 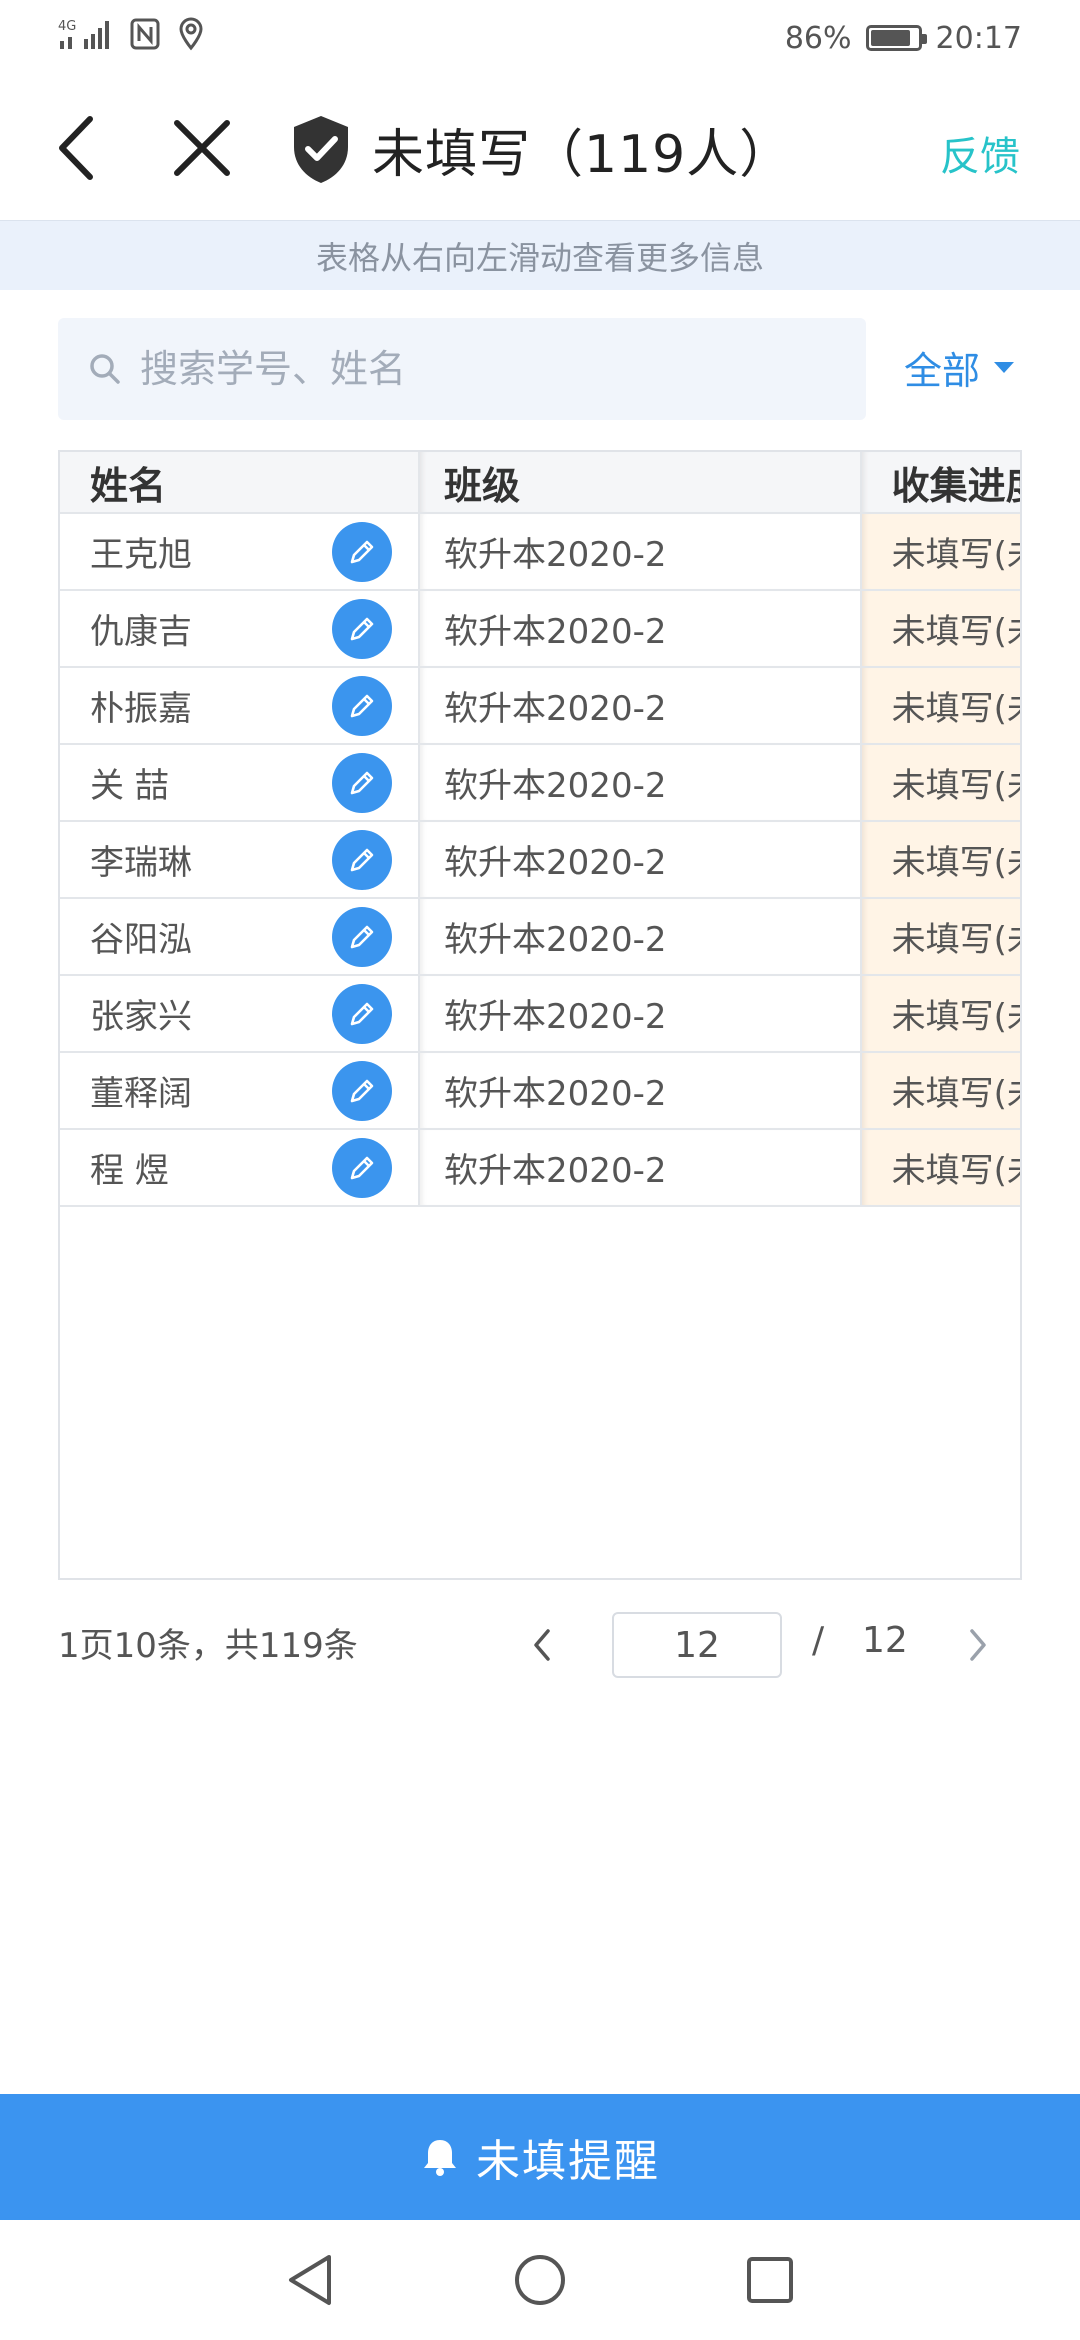 What do you see at coordinates (129, 786) in the screenshot?
I see `student-name: 关 喆` at bounding box center [129, 786].